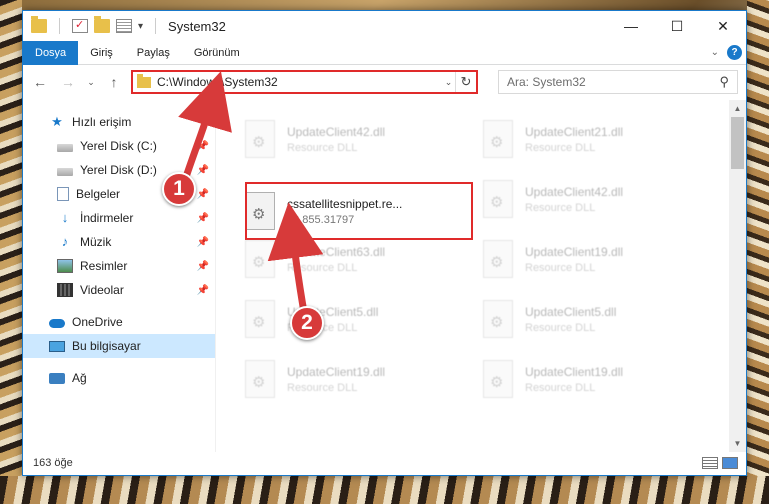 The image size is (769, 504). What do you see at coordinates (102, 290) in the screenshot?
I see `nav-label: Videolar` at bounding box center [102, 290].